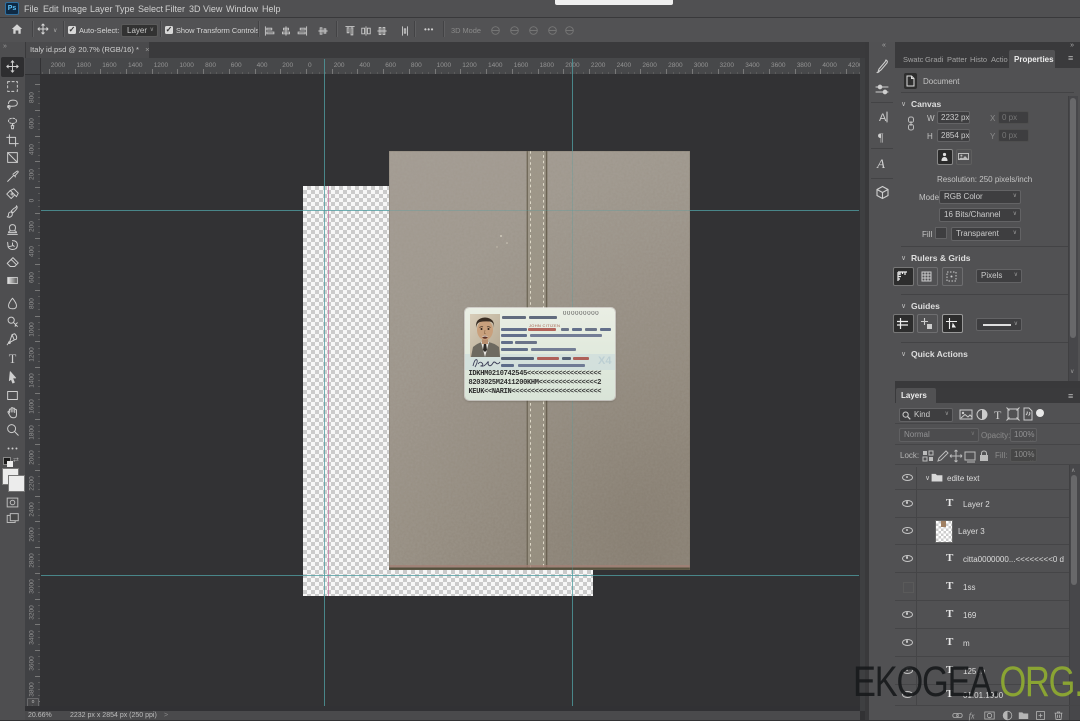 The width and height of the screenshot is (1080, 721). I want to click on svg-text: fx, so click(972, 716).